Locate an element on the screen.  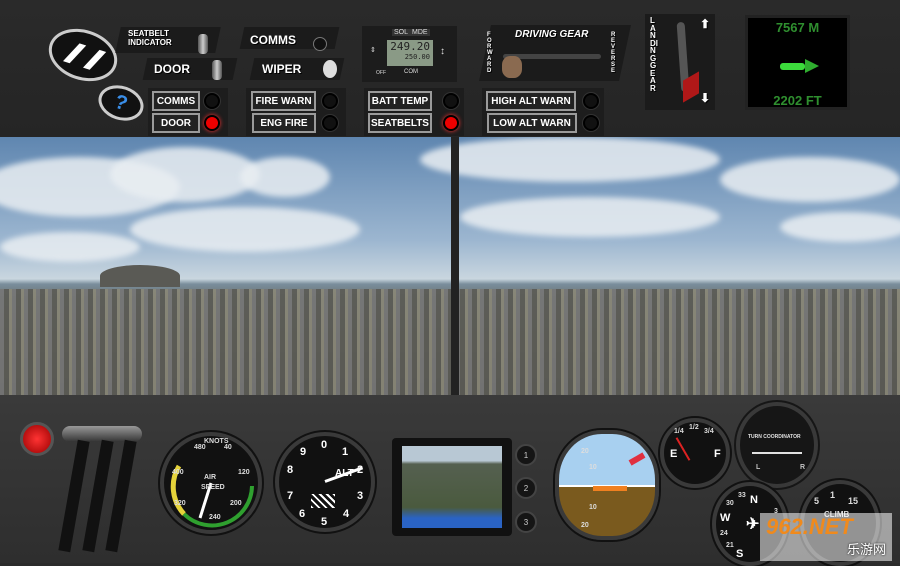
watermark-logo: 962.NET 乐游网 is located at coordinates (826, 537).